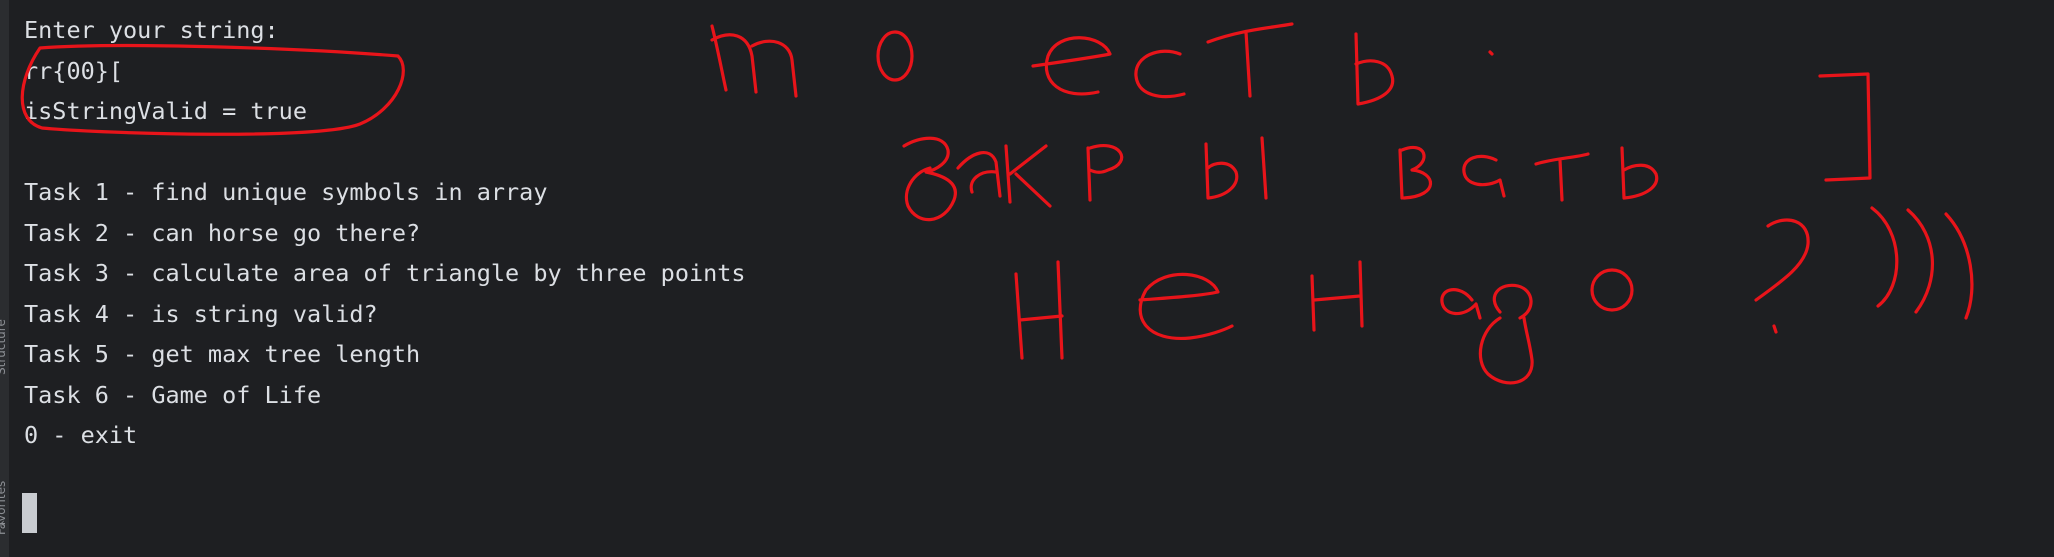 The height and width of the screenshot is (557, 2054). I want to click on handwriting-paren2, so click(1920, 261).